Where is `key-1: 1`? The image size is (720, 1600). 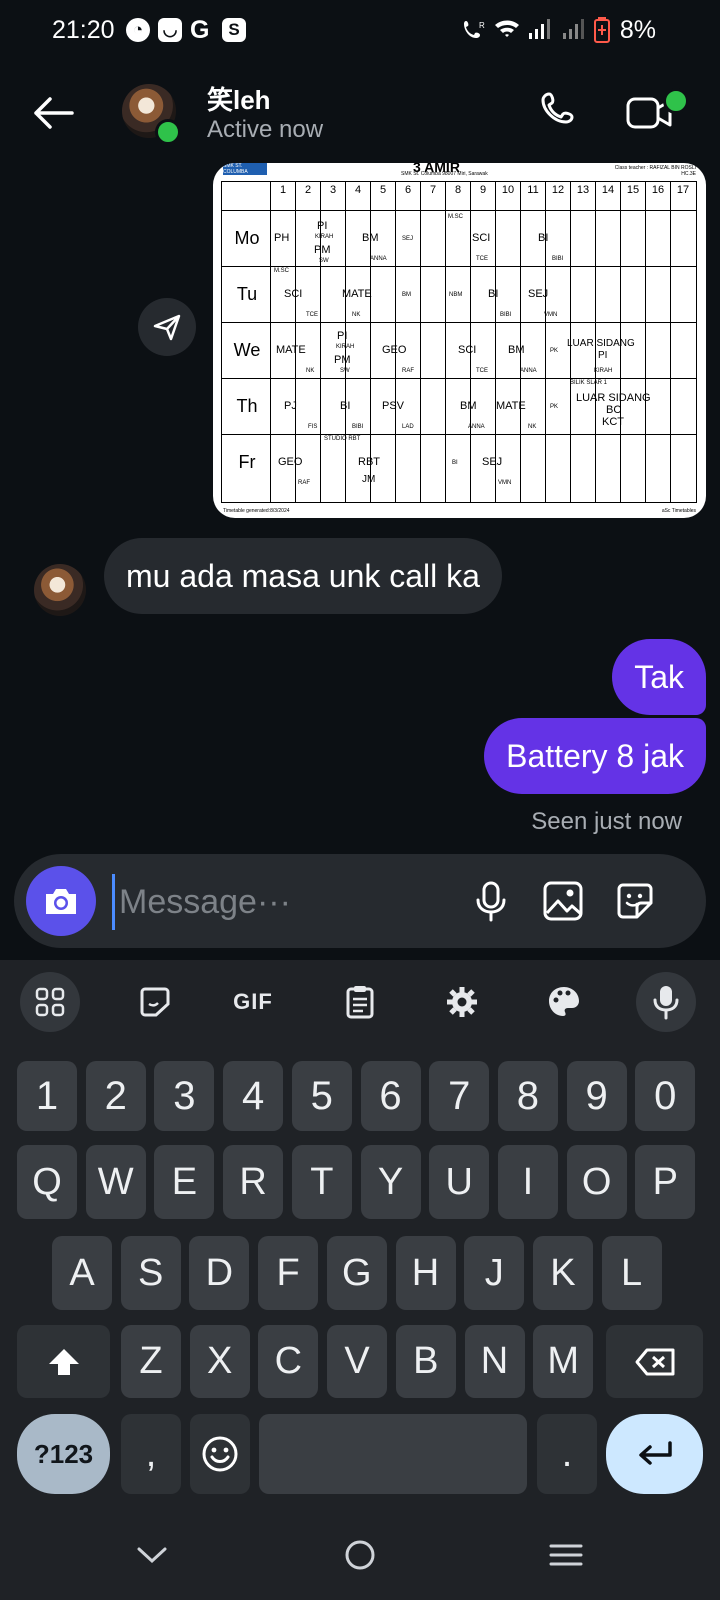
key-1: 1 is located at coordinates (47, 1096).